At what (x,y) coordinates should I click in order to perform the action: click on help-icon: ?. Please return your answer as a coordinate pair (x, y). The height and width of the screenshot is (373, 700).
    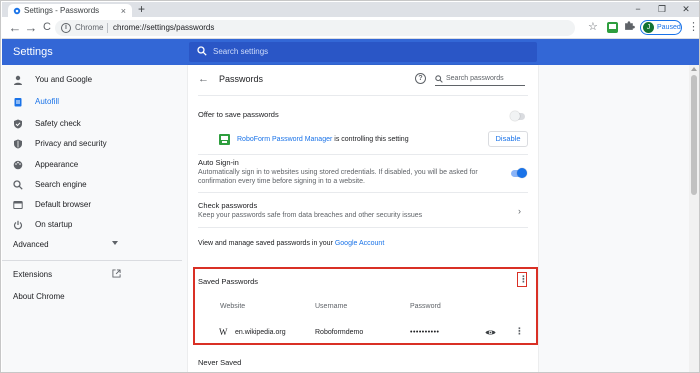
    Looking at the image, I should click on (420, 78).